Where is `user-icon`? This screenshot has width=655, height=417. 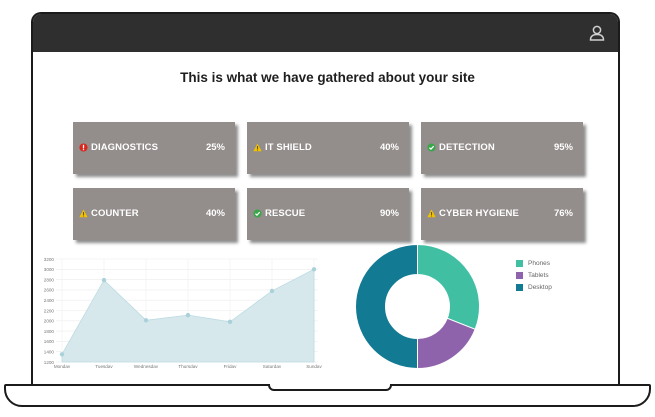
user-icon is located at coordinates (597, 33).